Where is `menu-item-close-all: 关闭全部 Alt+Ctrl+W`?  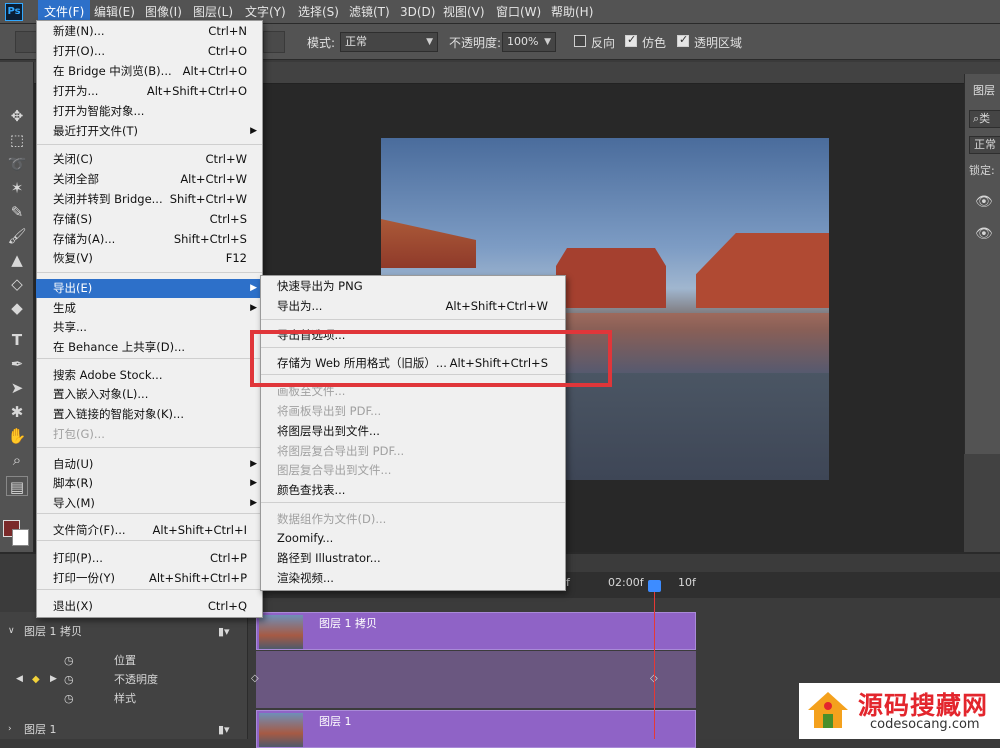
menu-item-close-all: 关闭全部 Alt+Ctrl+W is located at coordinates (149, 179).